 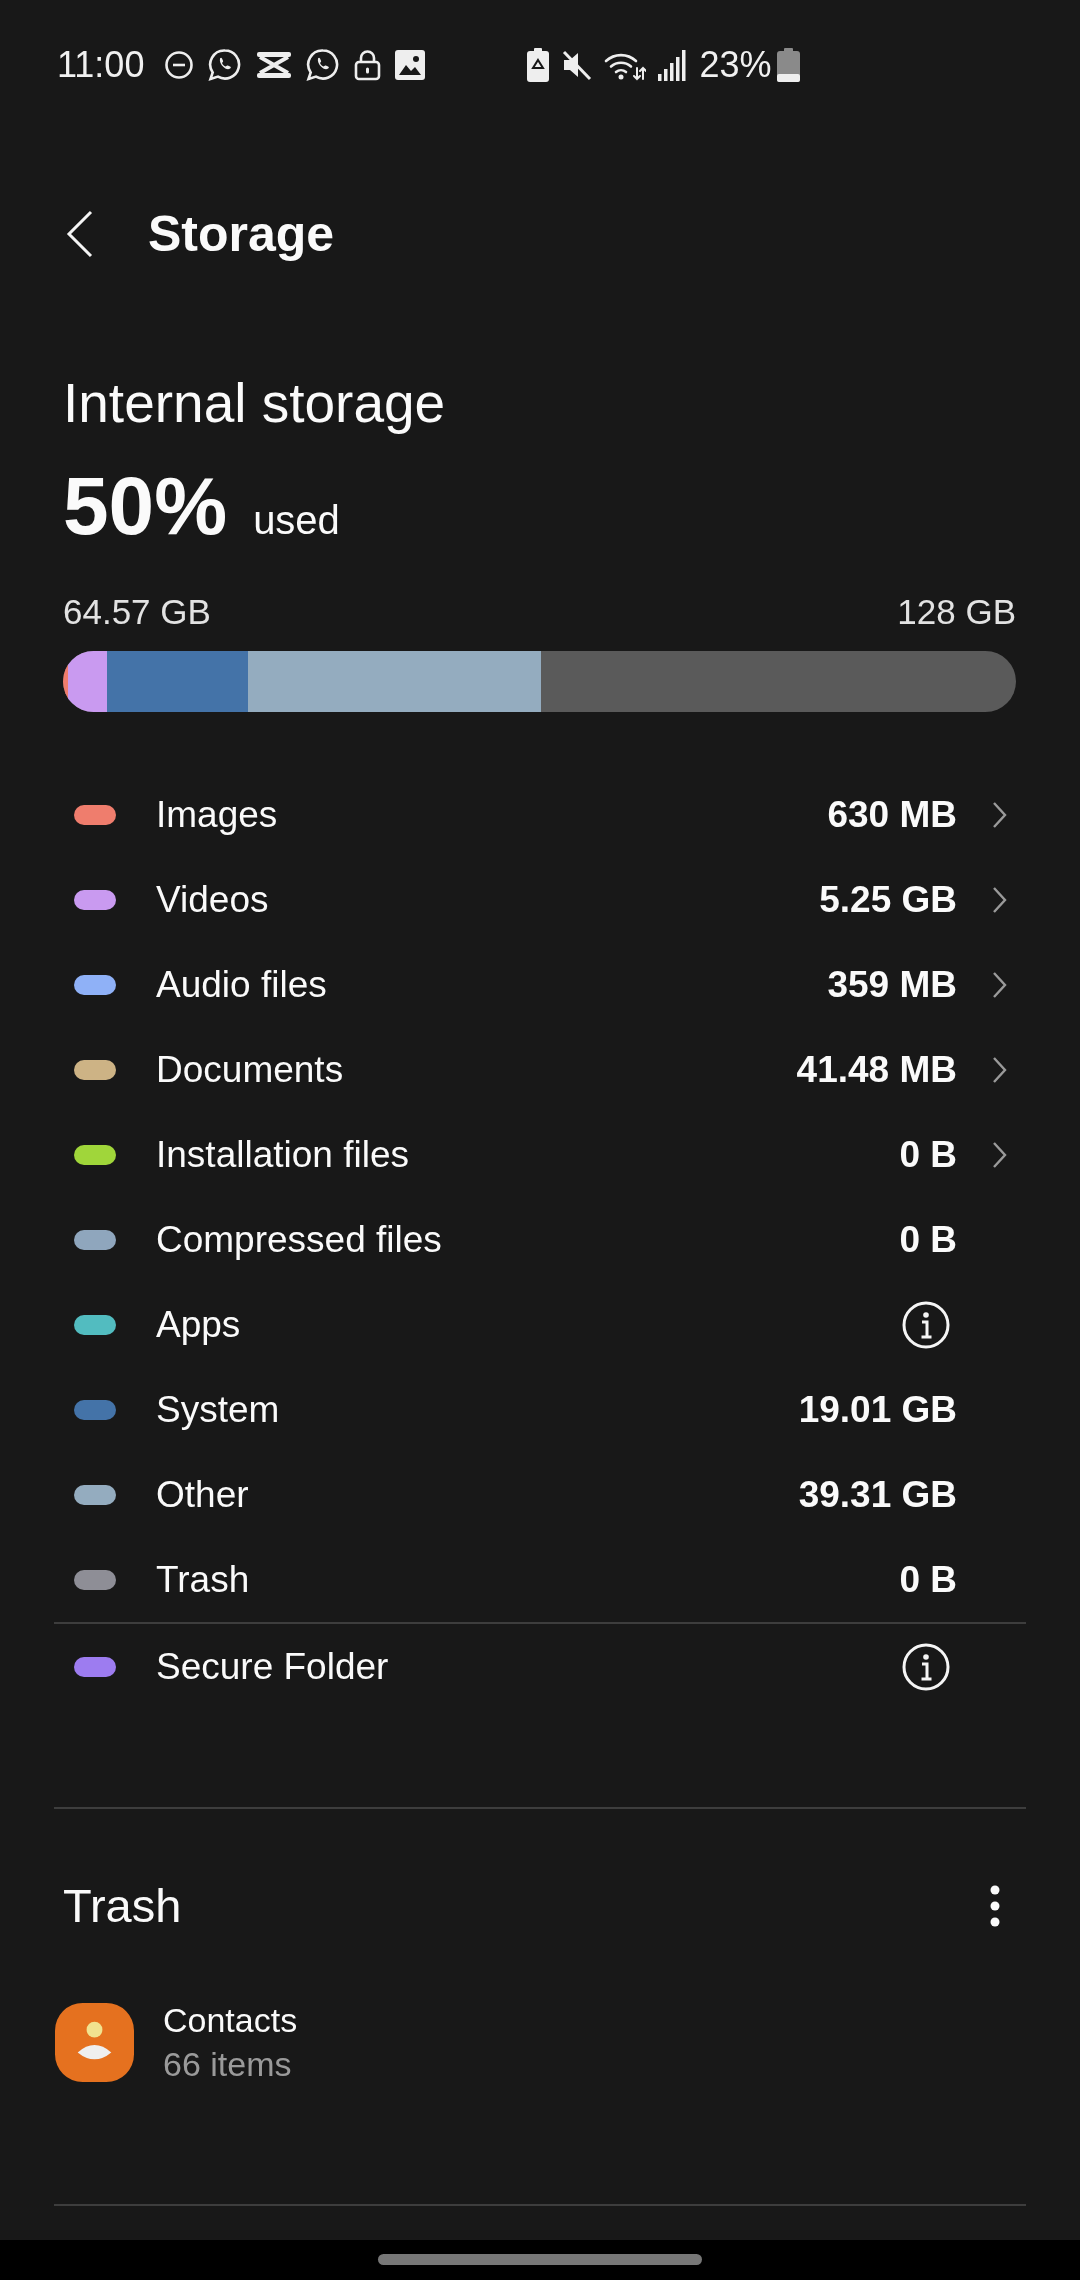 What do you see at coordinates (492, 984) in the screenshot?
I see `category-label: Audio files` at bounding box center [492, 984].